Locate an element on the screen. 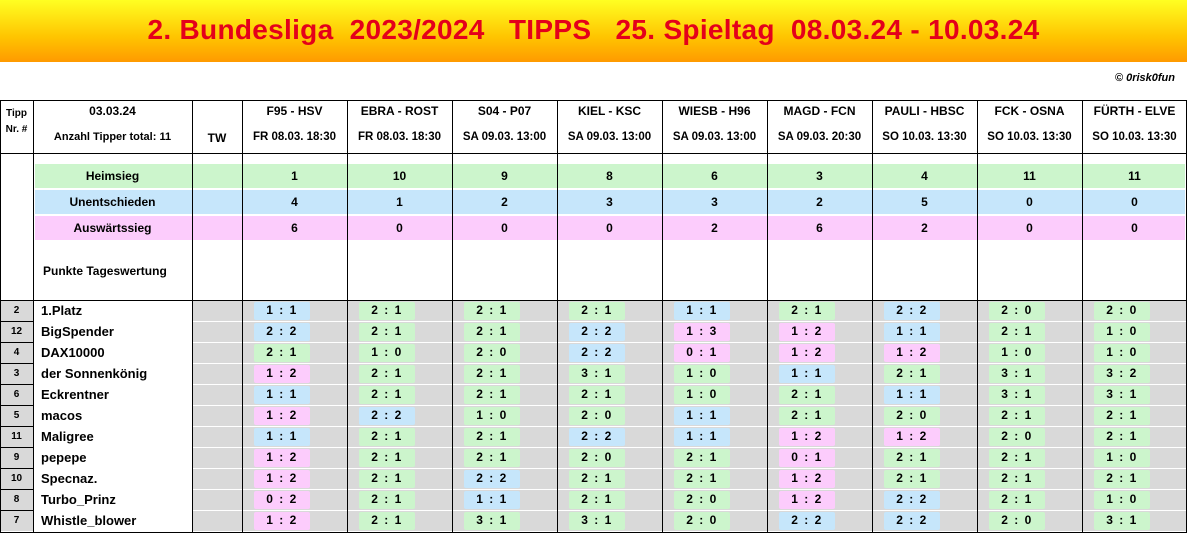 This screenshot has width=1187, height=533. match-pairing: EBRA - ROST is located at coordinates (399, 111).